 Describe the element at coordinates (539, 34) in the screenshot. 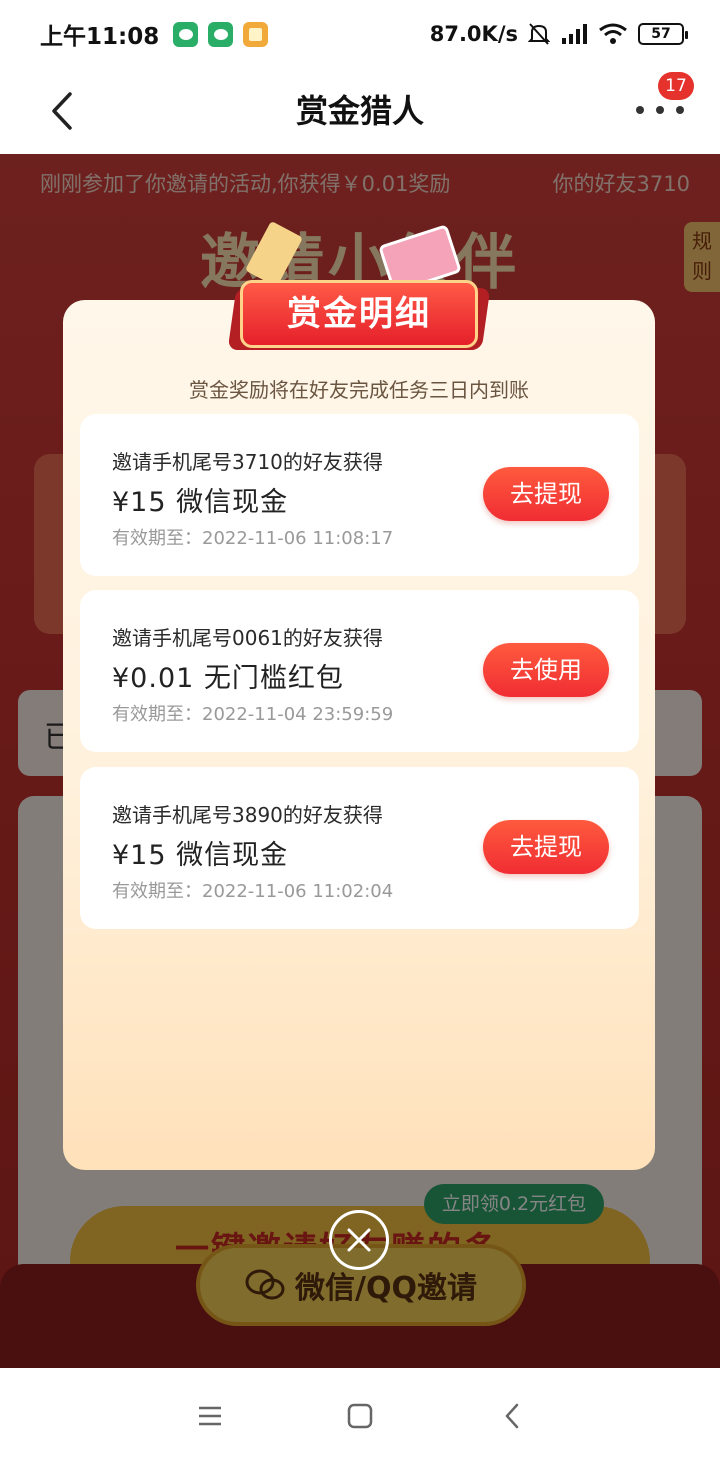

I see `mute-icon` at that location.